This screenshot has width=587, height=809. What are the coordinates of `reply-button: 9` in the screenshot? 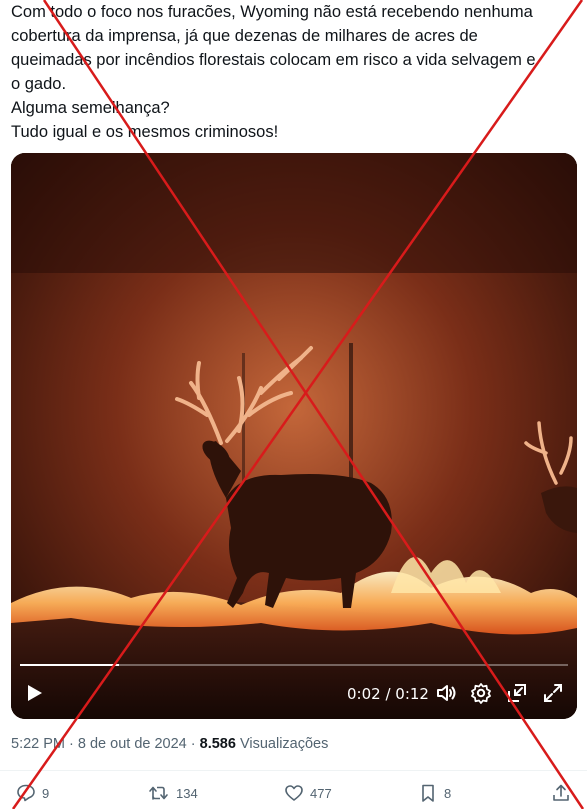 It's located at (32, 793).